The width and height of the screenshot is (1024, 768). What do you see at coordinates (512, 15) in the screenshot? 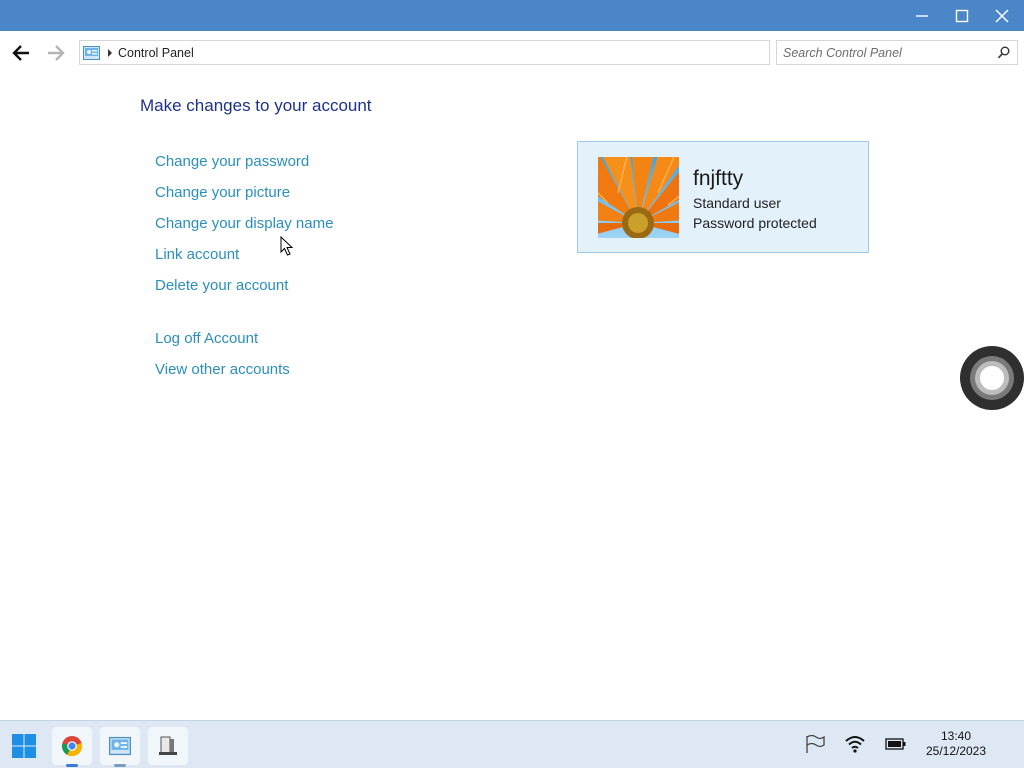
I see `title-bar` at bounding box center [512, 15].